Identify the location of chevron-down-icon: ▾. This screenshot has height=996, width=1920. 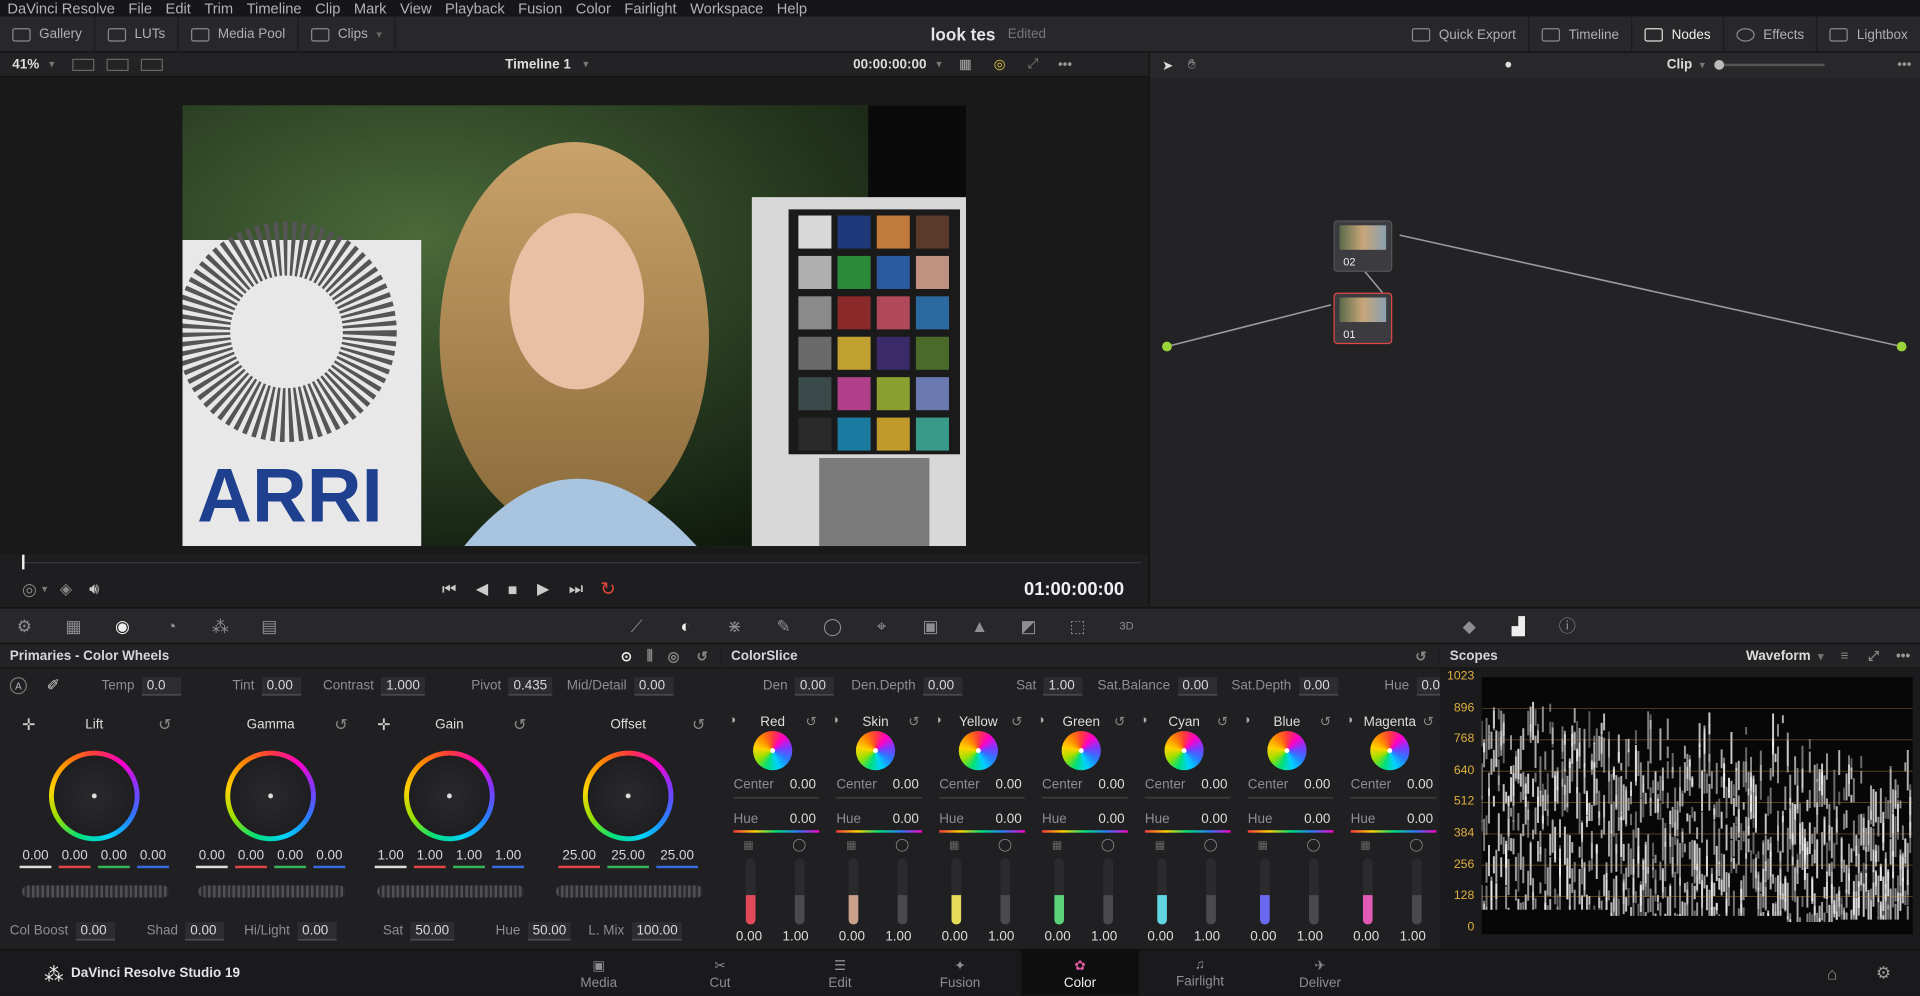
(52, 64).